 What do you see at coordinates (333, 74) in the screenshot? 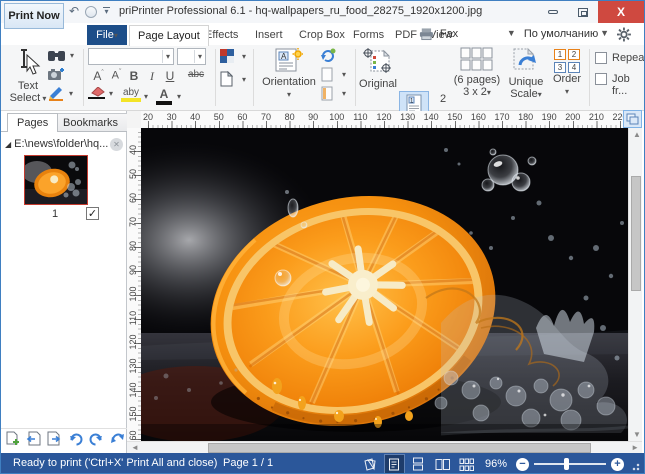
I see `portrait-page-button: ▾` at bounding box center [333, 74].